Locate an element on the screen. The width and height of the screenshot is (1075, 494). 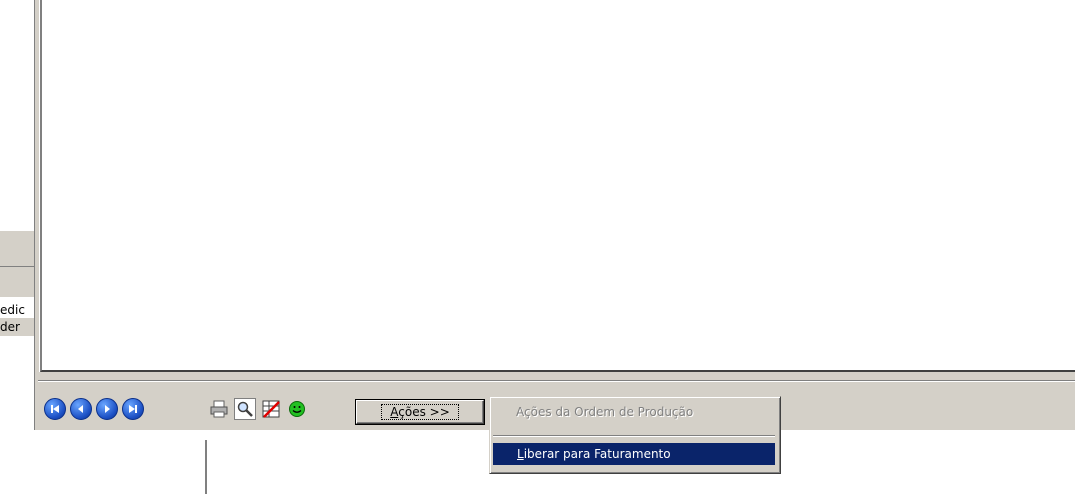
acoes-button-label: Ações >> is located at coordinates (420, 412).